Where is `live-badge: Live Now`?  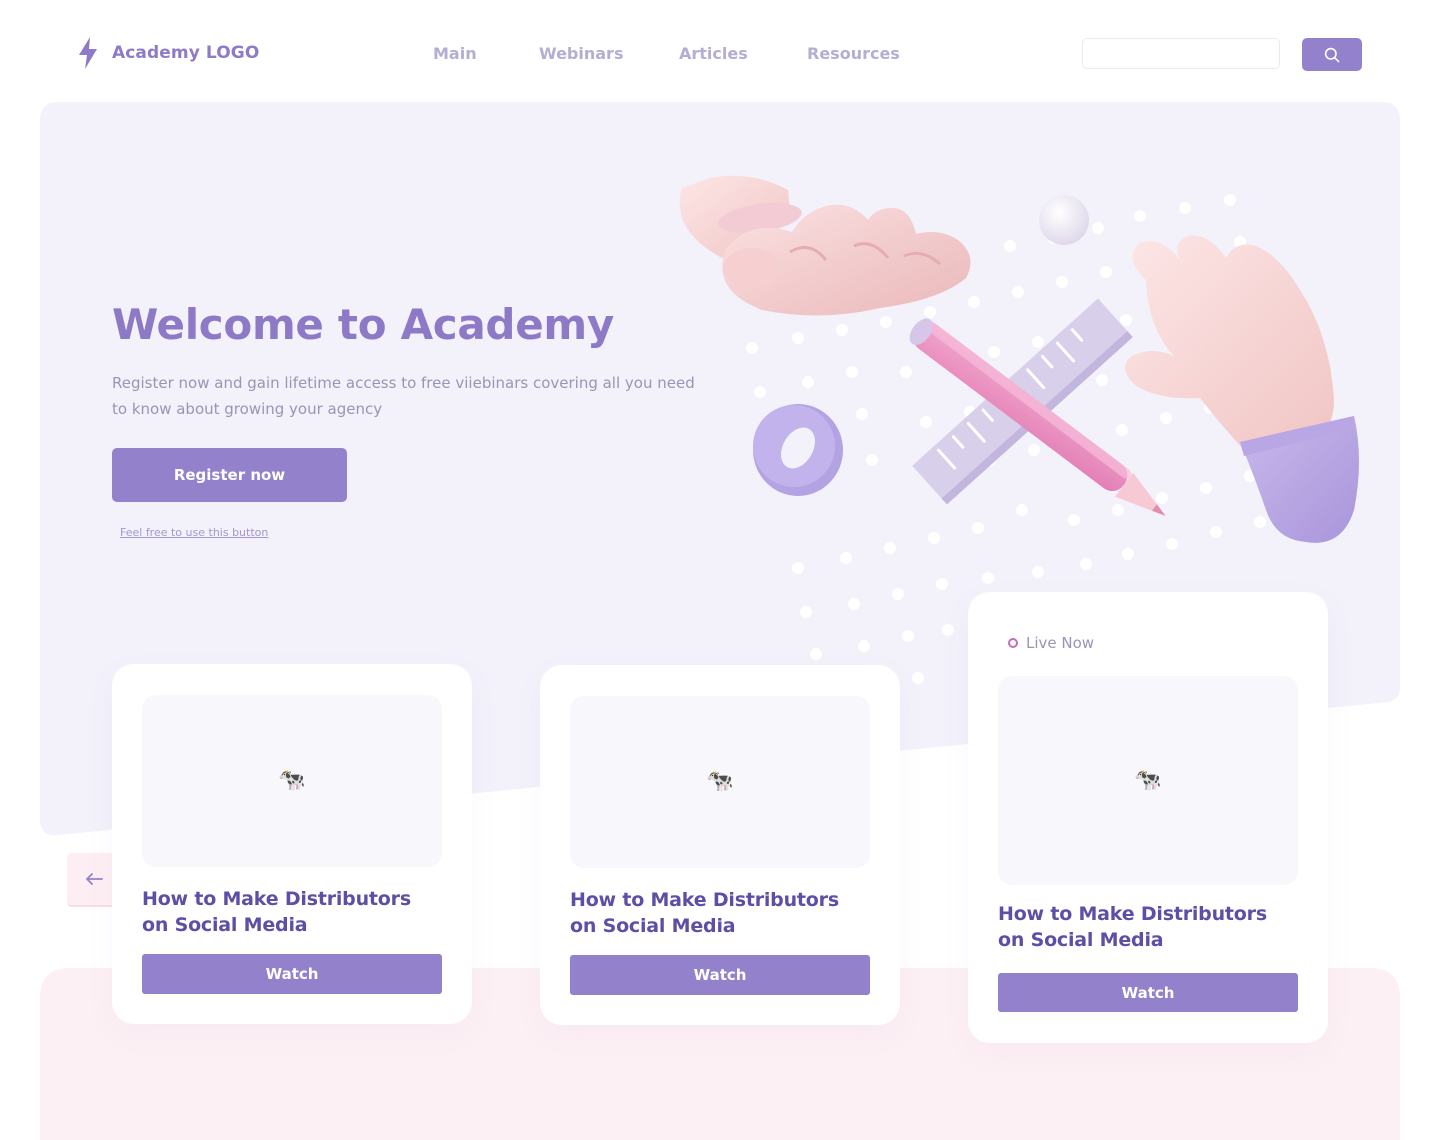 live-badge: Live Now is located at coordinates (1051, 643).